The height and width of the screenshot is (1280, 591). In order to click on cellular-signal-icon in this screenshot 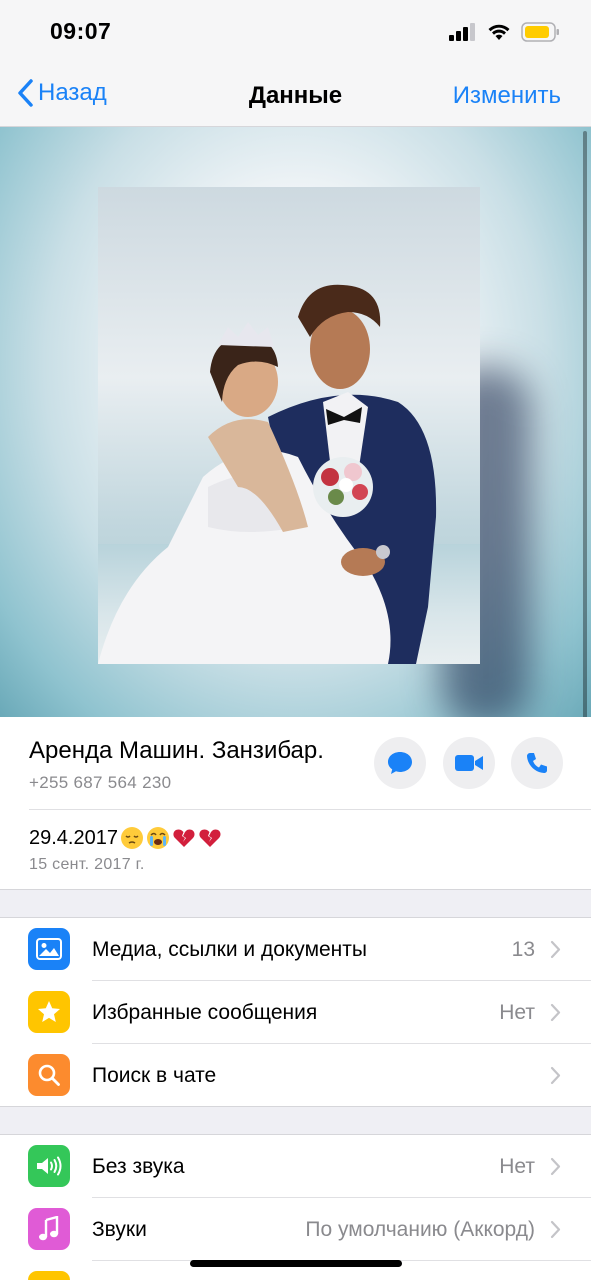, I will do `click(462, 32)`.